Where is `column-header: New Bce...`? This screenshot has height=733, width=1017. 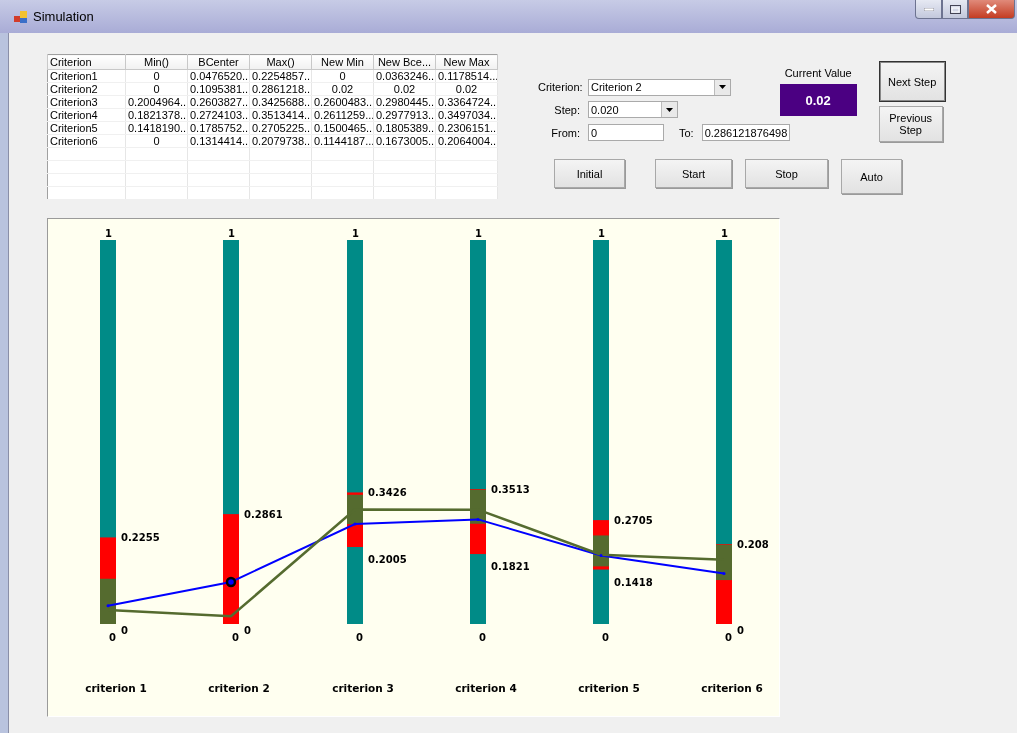
column-header: New Bce... is located at coordinates (404, 62).